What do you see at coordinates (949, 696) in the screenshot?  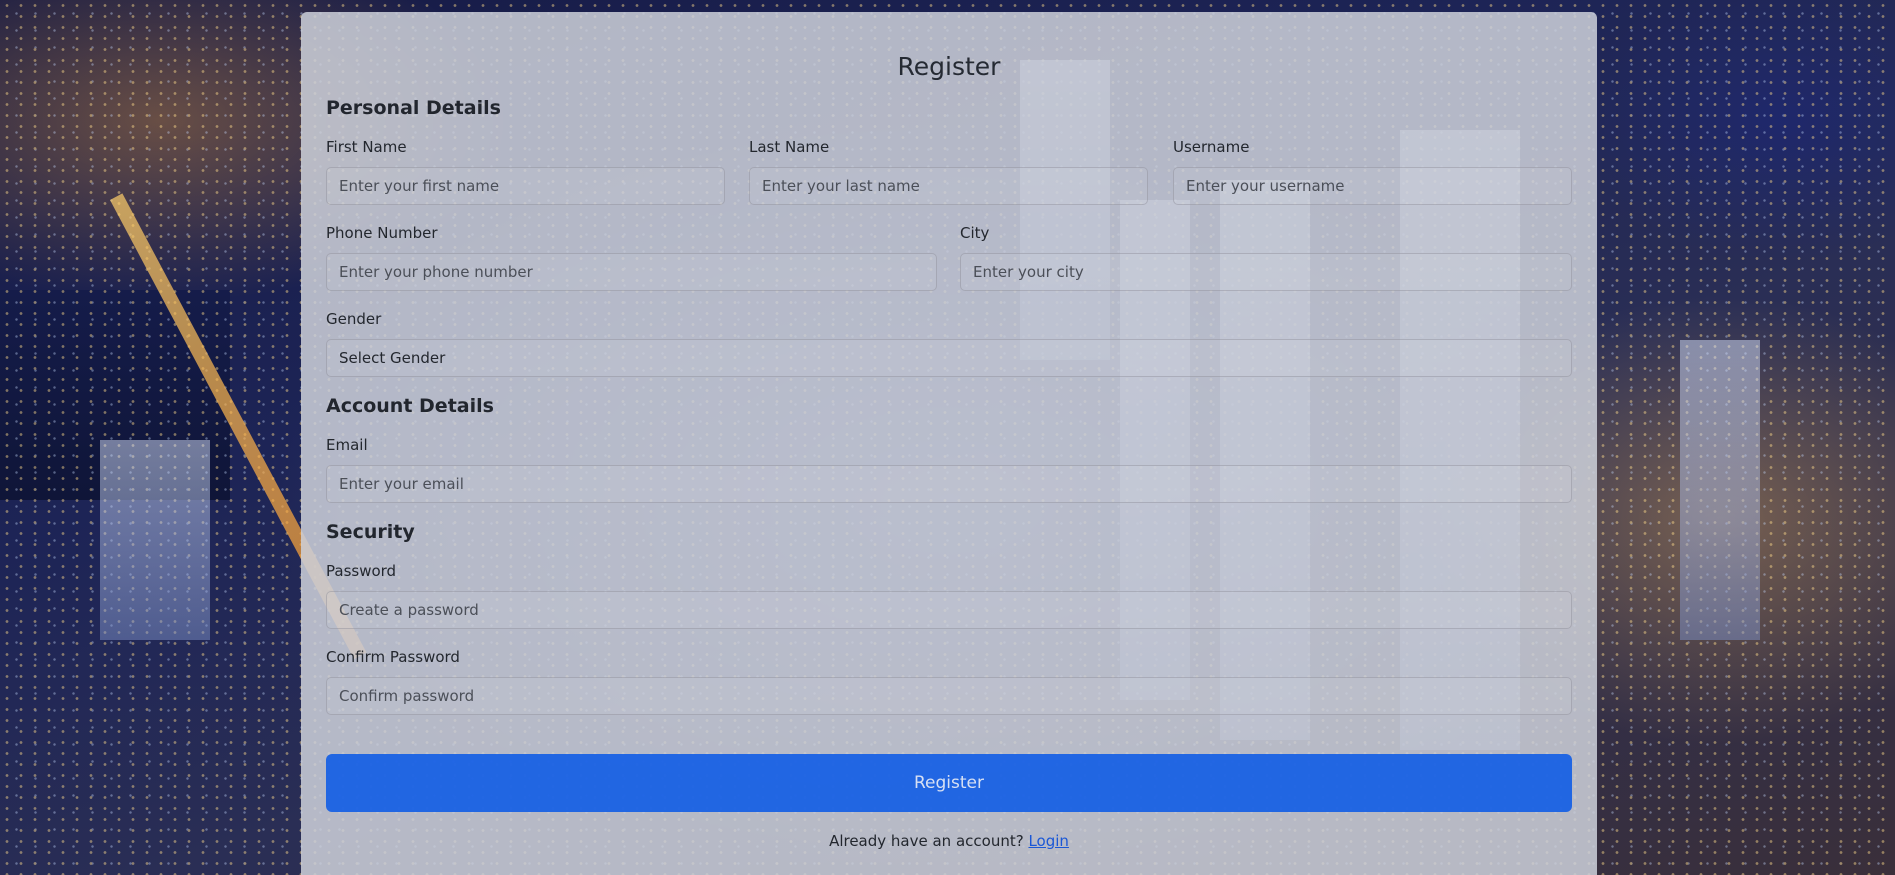 I see `confirm-password-input` at bounding box center [949, 696].